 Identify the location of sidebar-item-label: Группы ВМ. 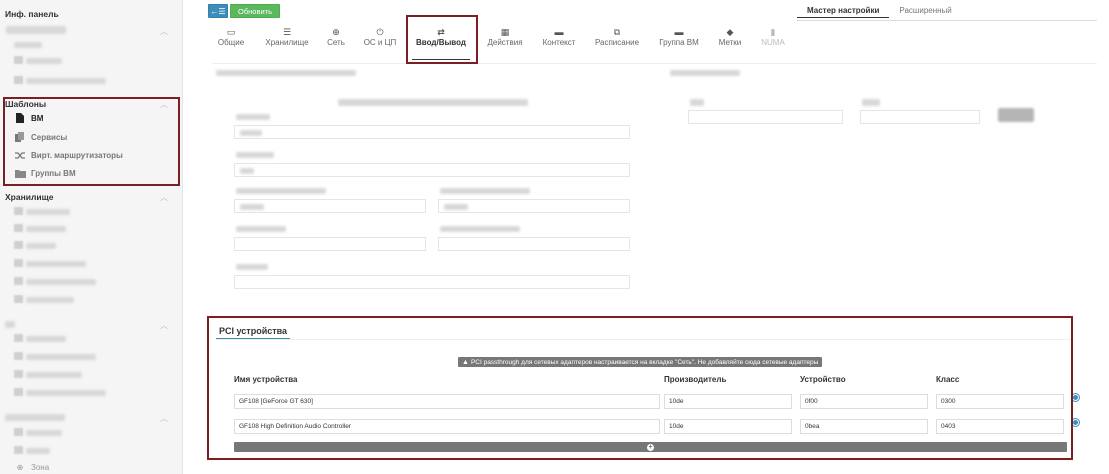
(53, 173).